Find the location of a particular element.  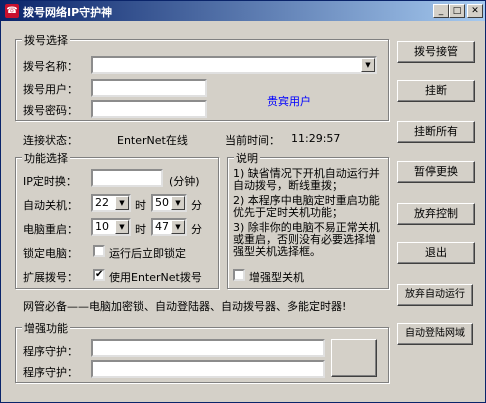

ip-timer-unit: (分钟) is located at coordinates (184, 181).